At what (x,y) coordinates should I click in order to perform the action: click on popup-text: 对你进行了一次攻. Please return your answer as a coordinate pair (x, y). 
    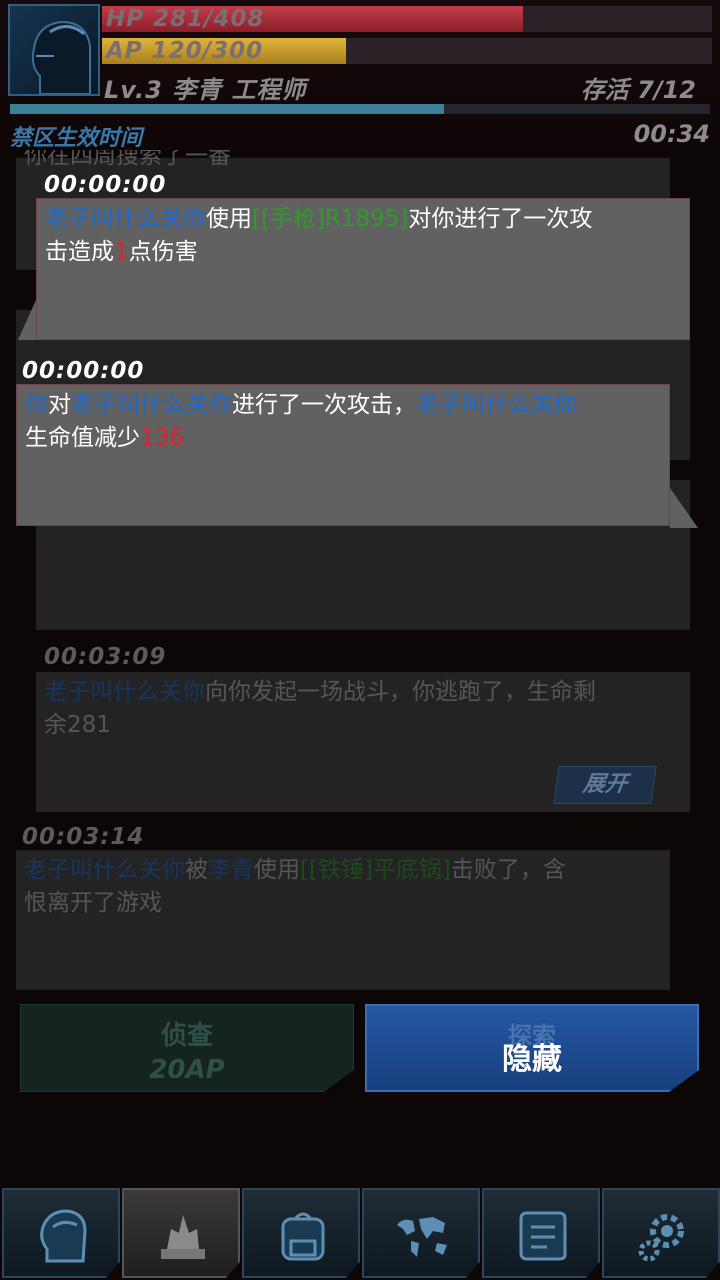
    Looking at the image, I should click on (500, 219).